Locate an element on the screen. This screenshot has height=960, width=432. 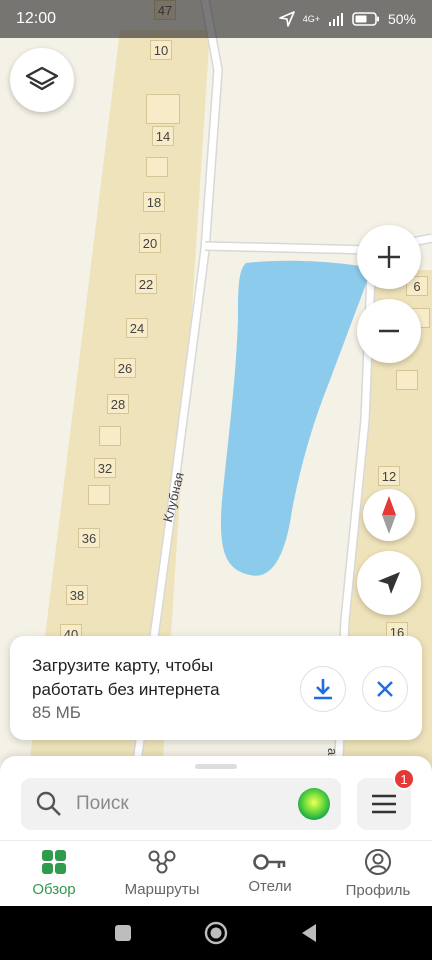
location-arrow-icon is located at coordinates (286, 19).